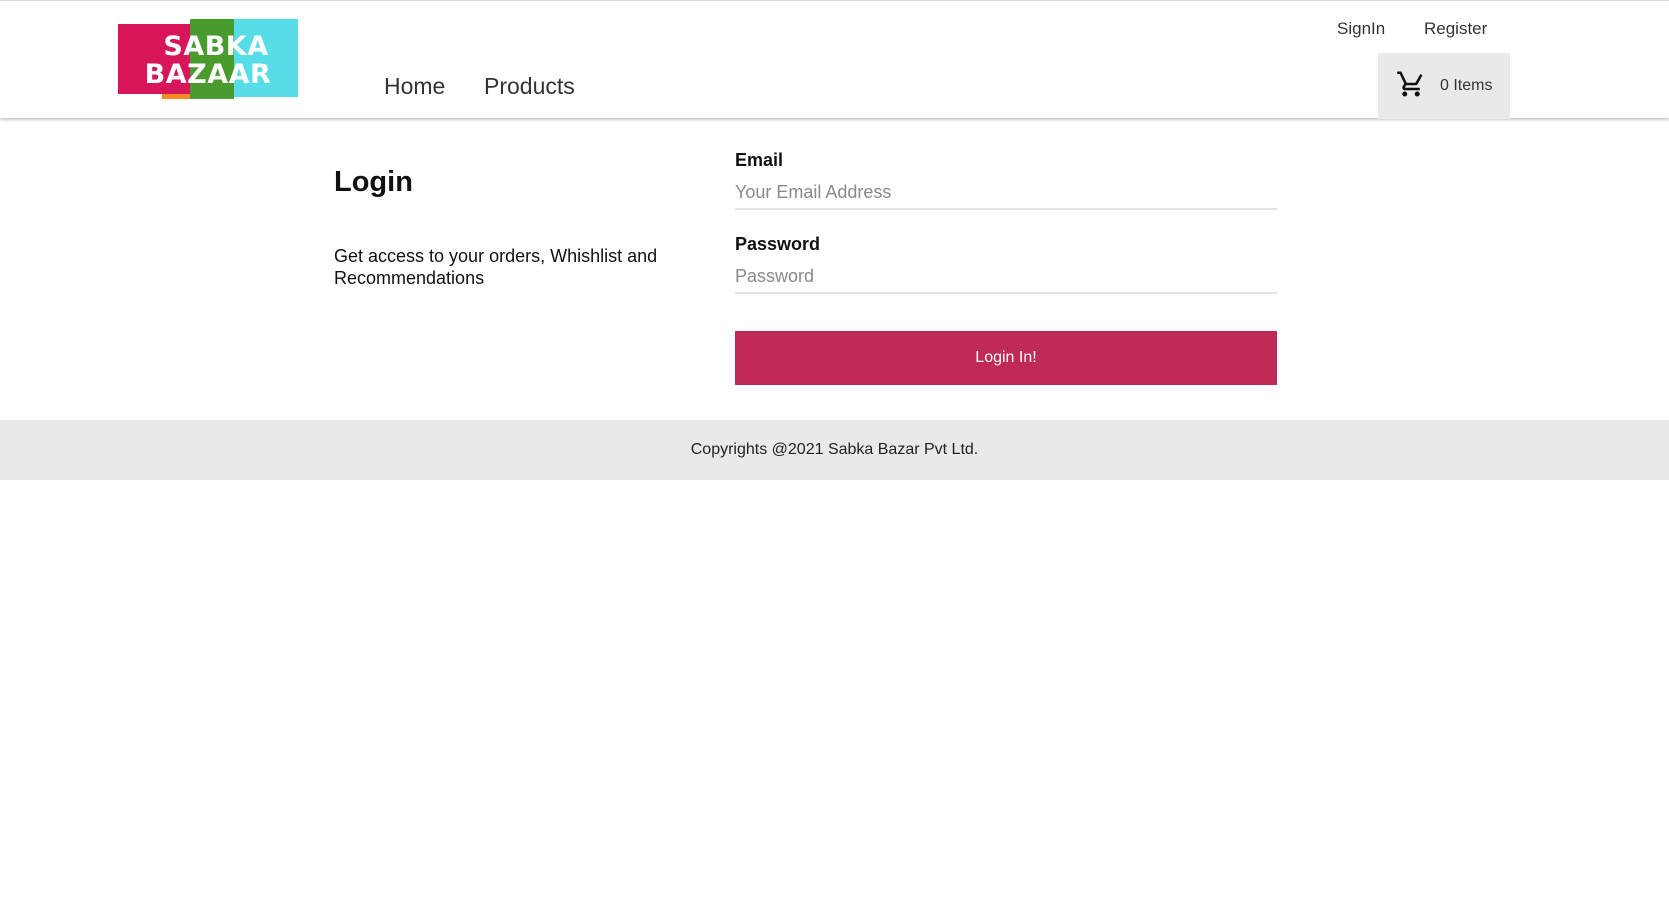 The height and width of the screenshot is (903, 1669). What do you see at coordinates (1466, 85) in the screenshot?
I see `cart-item-count: 0 Items` at bounding box center [1466, 85].